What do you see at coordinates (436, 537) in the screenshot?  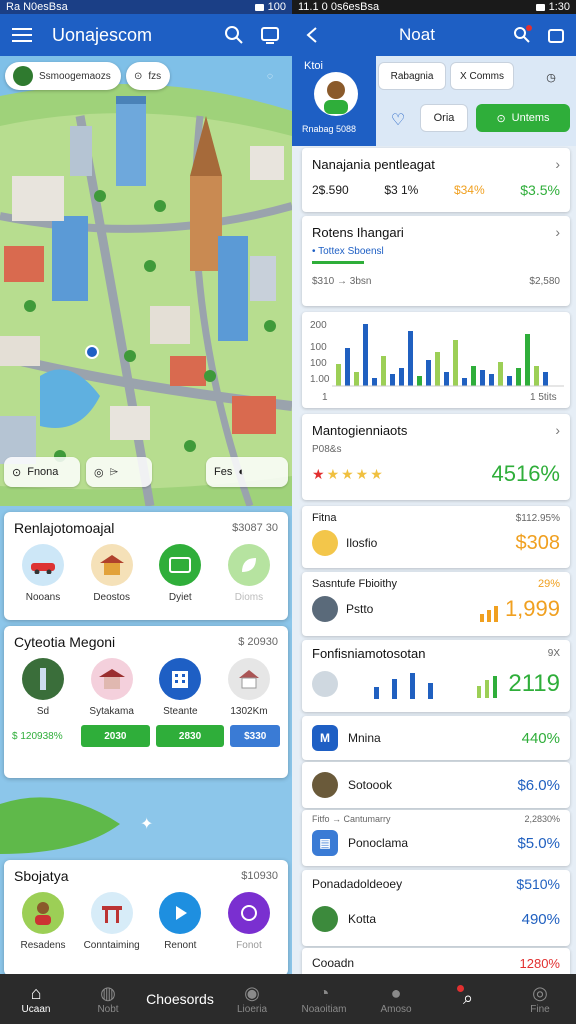 I see `card-fitna: Fitna $112.95% Ilosfio $308` at bounding box center [436, 537].